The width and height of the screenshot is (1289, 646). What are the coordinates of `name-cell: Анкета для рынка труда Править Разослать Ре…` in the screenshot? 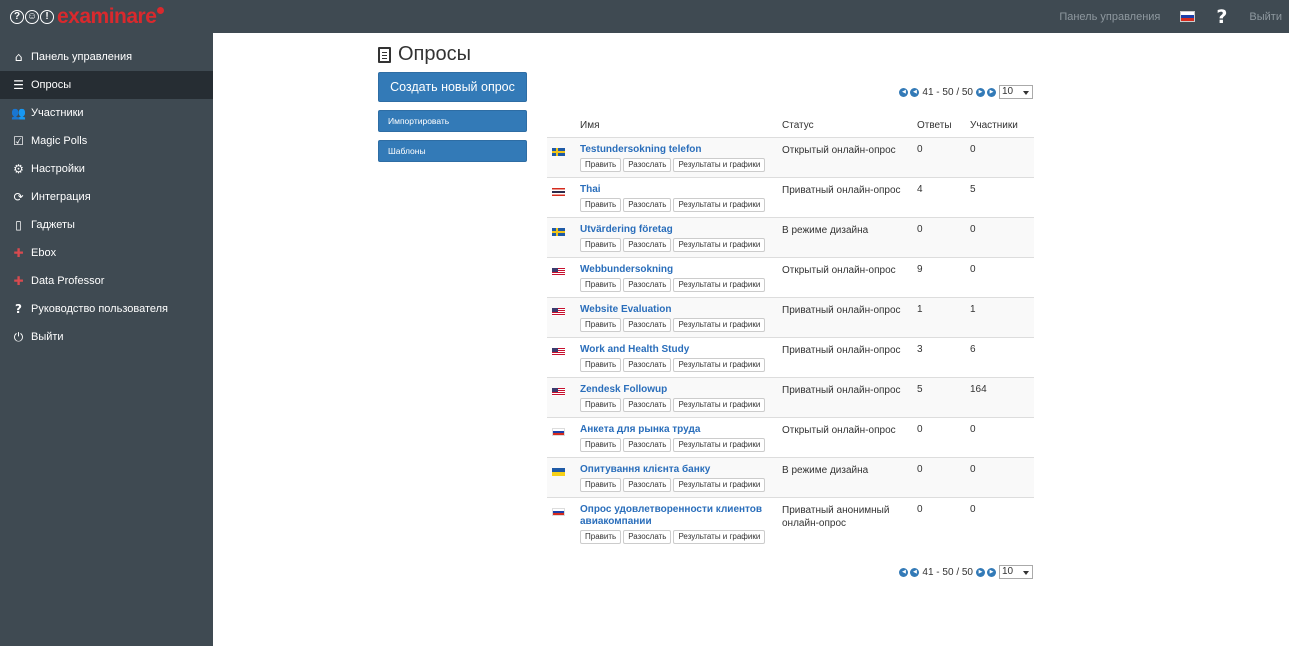 It's located at (681, 437).